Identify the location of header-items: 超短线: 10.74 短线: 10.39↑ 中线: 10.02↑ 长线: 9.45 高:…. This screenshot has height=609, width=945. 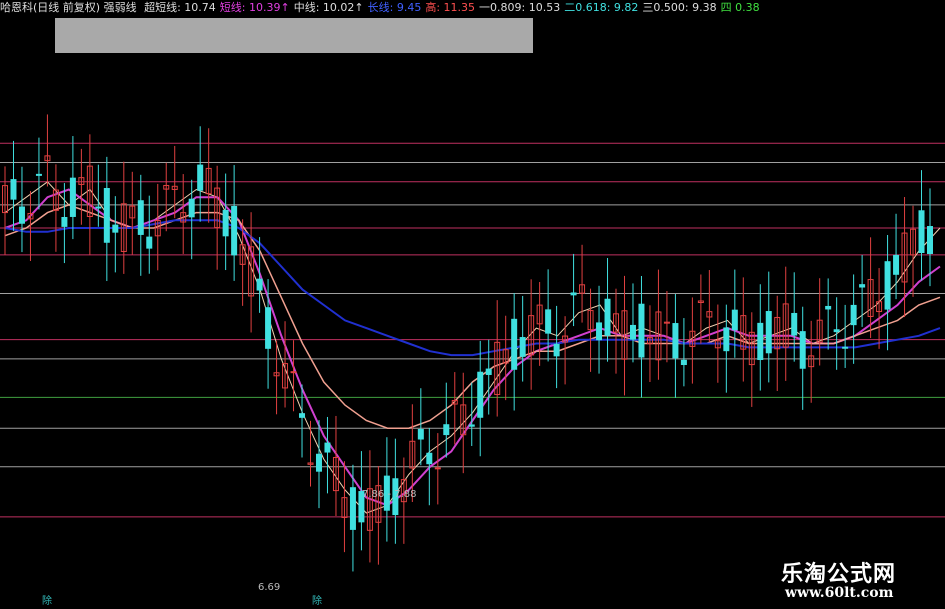
(454, 7).